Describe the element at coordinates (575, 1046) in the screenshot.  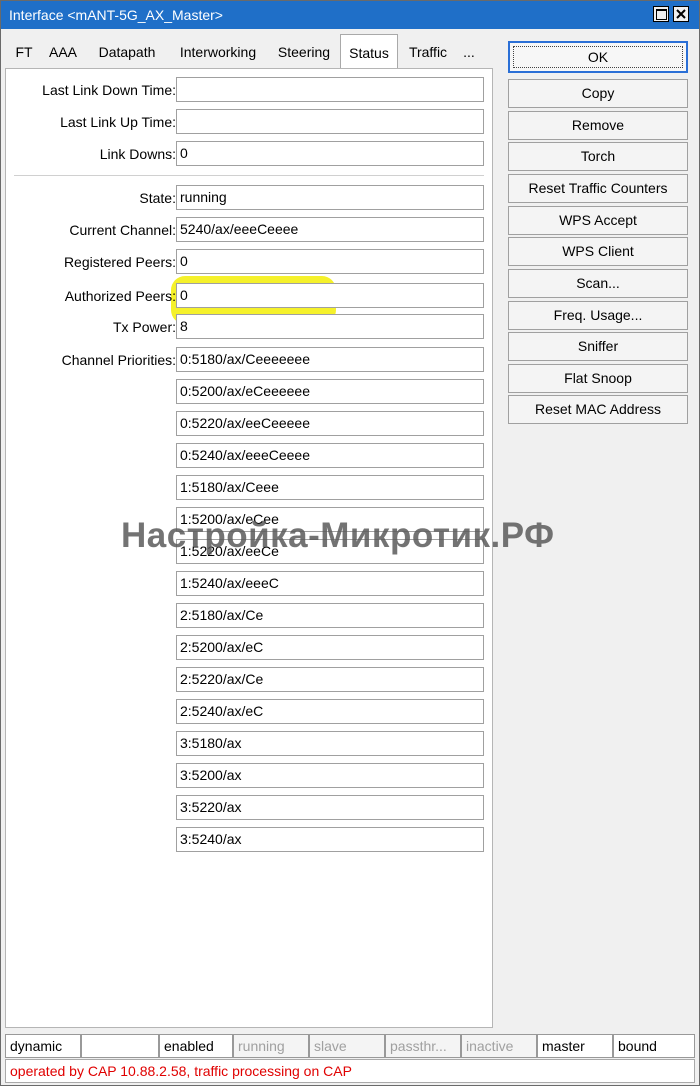
I see `status-master: master` at that location.